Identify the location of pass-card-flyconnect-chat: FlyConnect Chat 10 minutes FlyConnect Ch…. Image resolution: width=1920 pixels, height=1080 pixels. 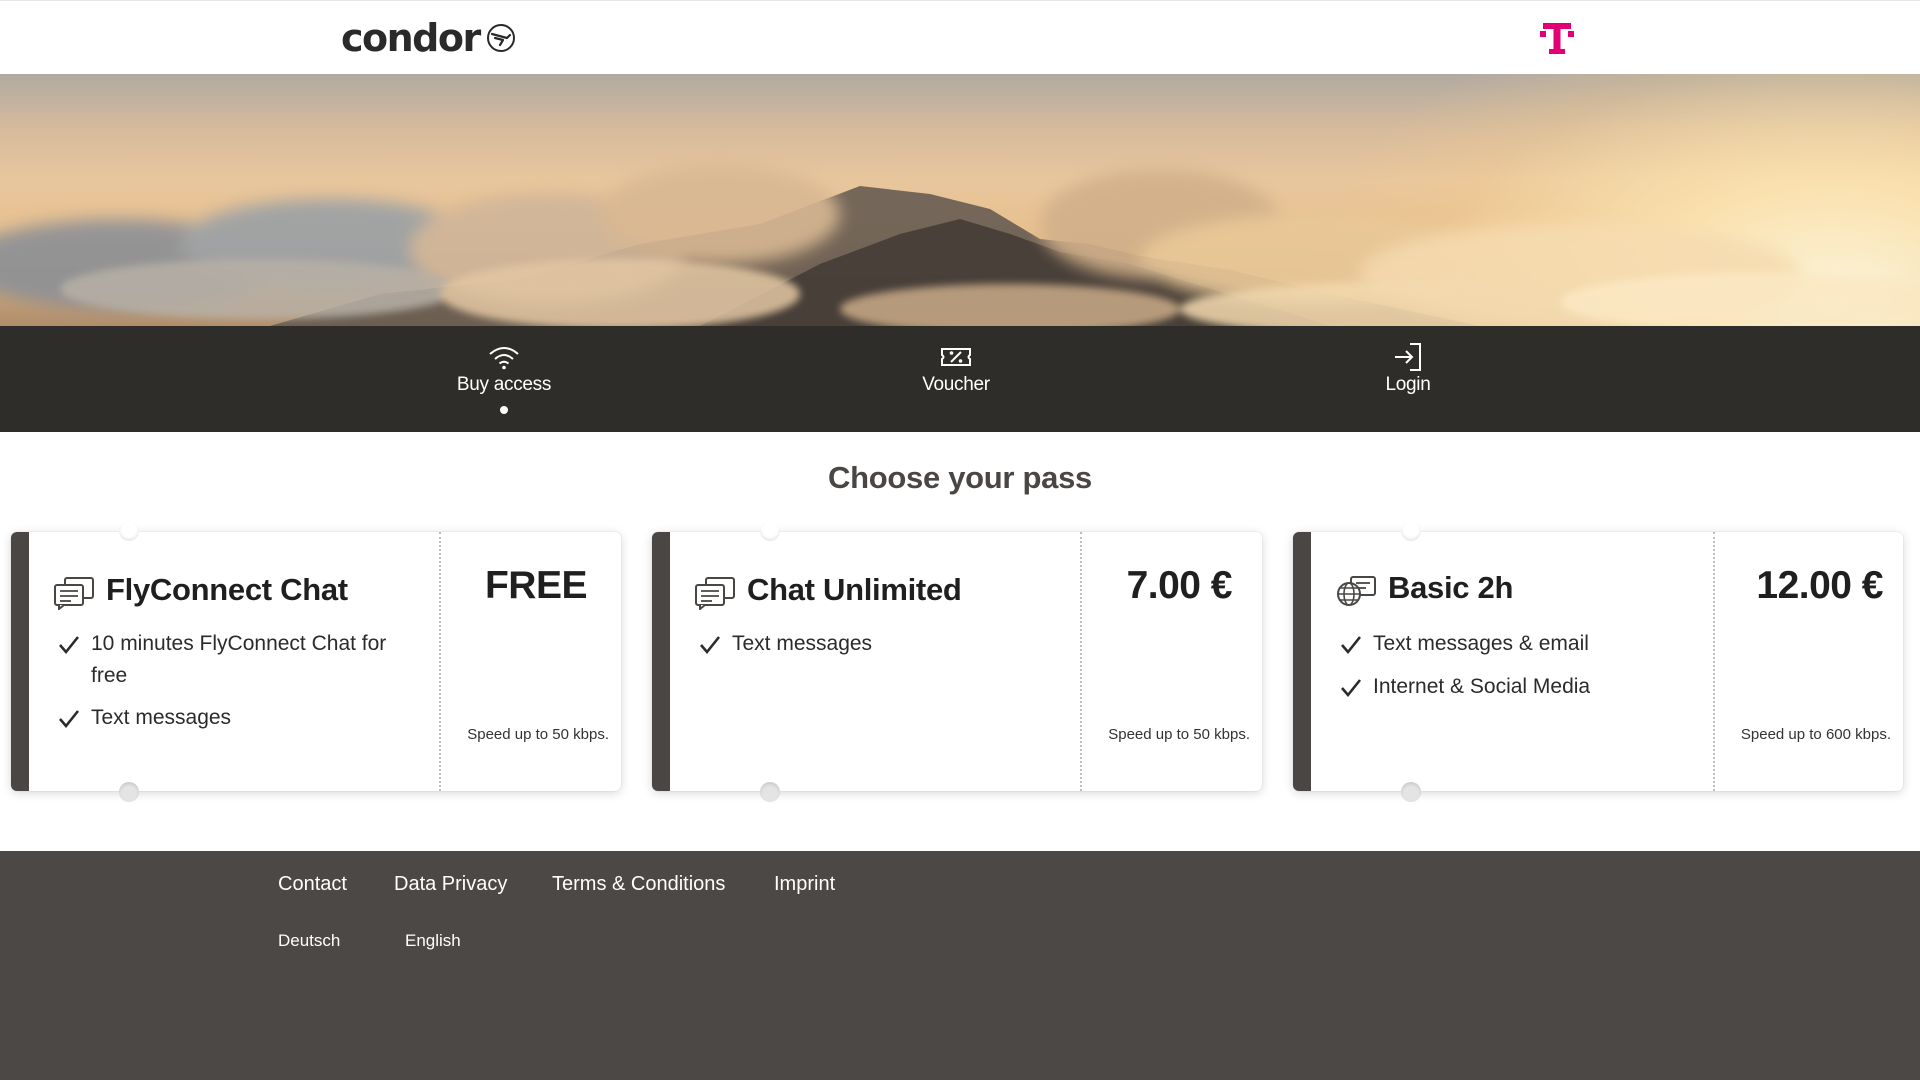
(316, 661).